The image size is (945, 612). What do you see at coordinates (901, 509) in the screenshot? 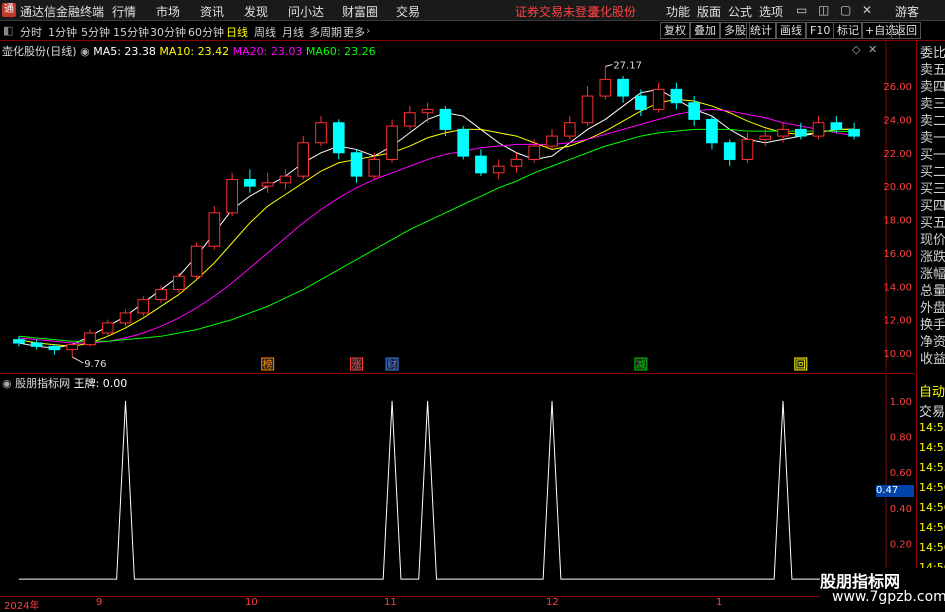
I see `y-tick-label: 0.40` at bounding box center [901, 509].